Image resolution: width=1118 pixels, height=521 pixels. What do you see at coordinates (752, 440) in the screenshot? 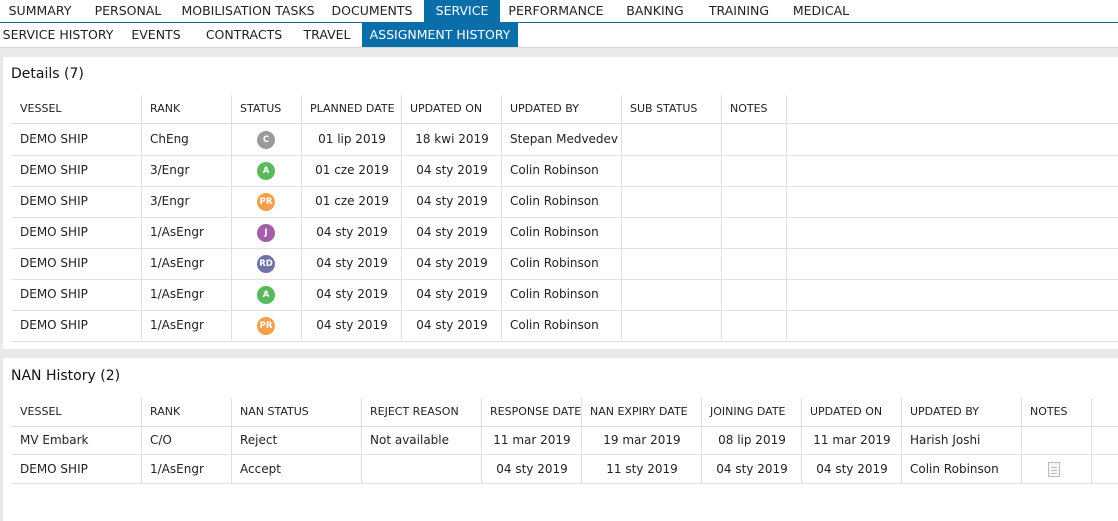
I see `joining-date-cell: 08 lip 2019` at bounding box center [752, 440].